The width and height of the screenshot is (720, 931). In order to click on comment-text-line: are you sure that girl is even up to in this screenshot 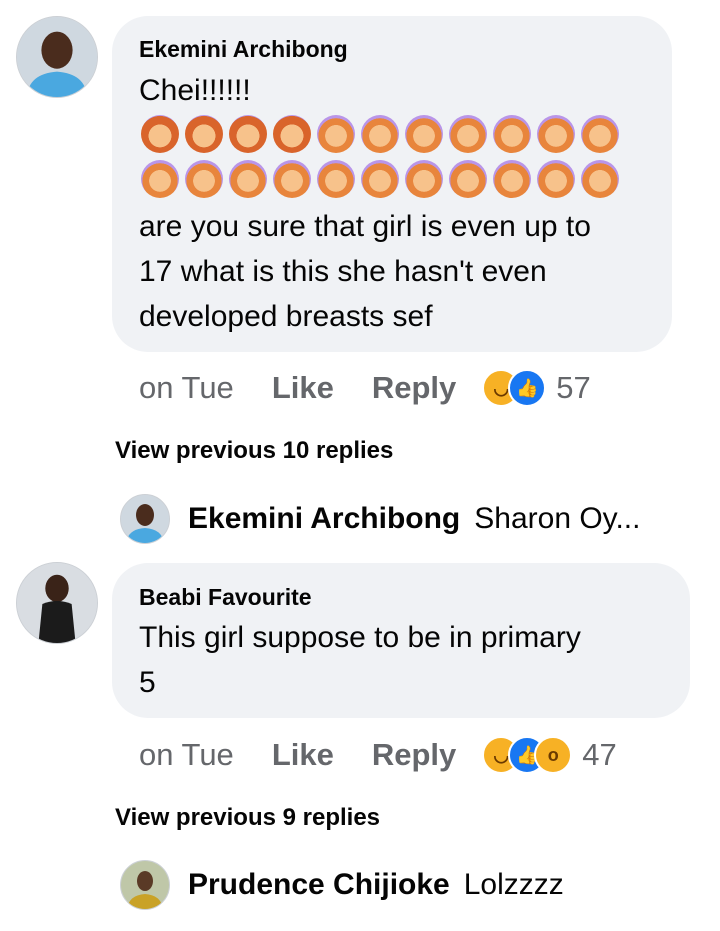, I will do `click(365, 226)`.